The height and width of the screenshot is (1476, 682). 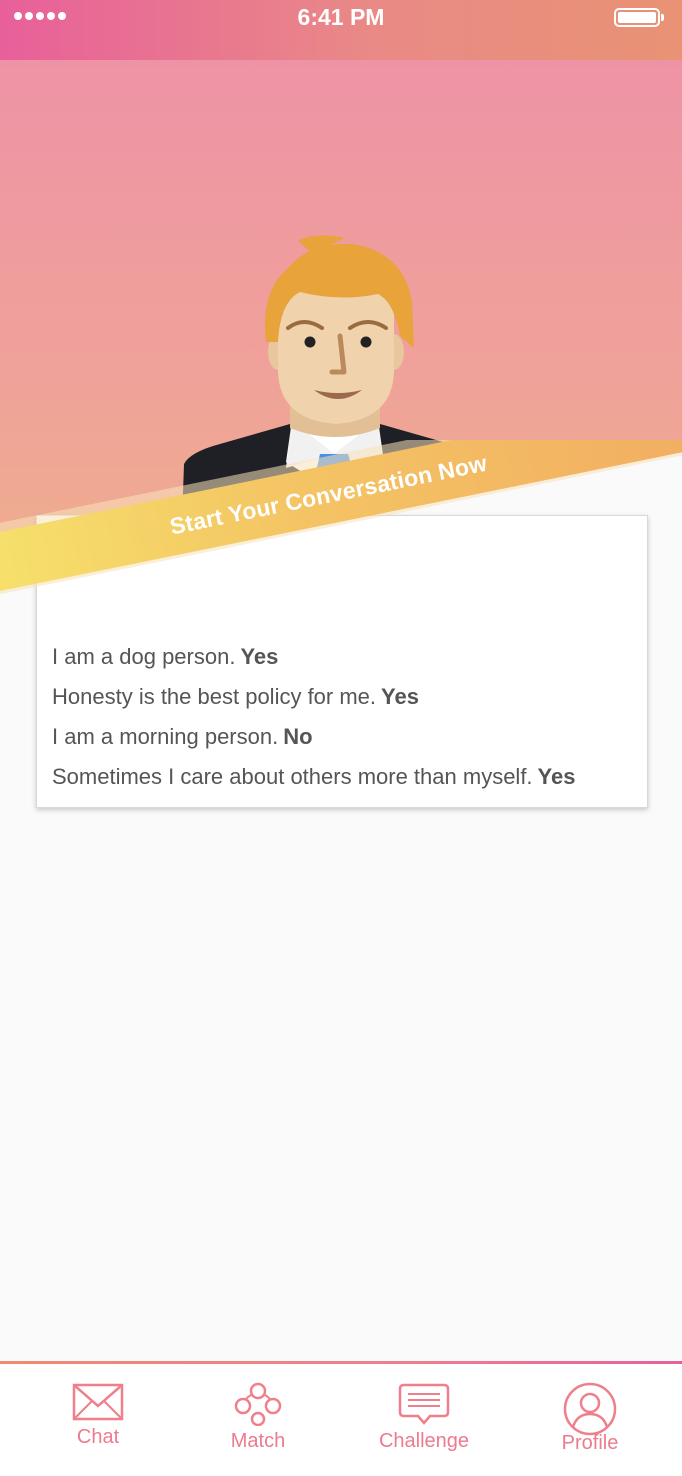 What do you see at coordinates (298, 736) in the screenshot?
I see `answer-value: No` at bounding box center [298, 736].